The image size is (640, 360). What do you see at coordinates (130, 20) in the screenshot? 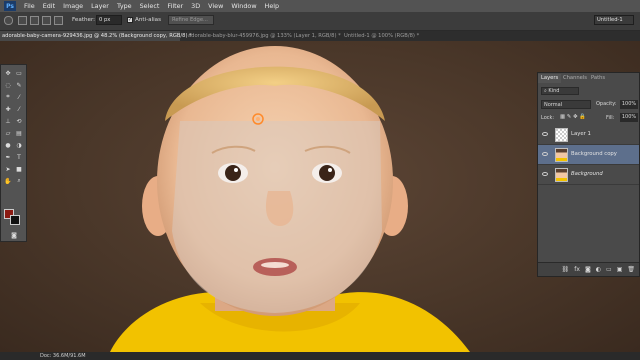
I see `antialias-checkbox: ✓` at bounding box center [130, 20].